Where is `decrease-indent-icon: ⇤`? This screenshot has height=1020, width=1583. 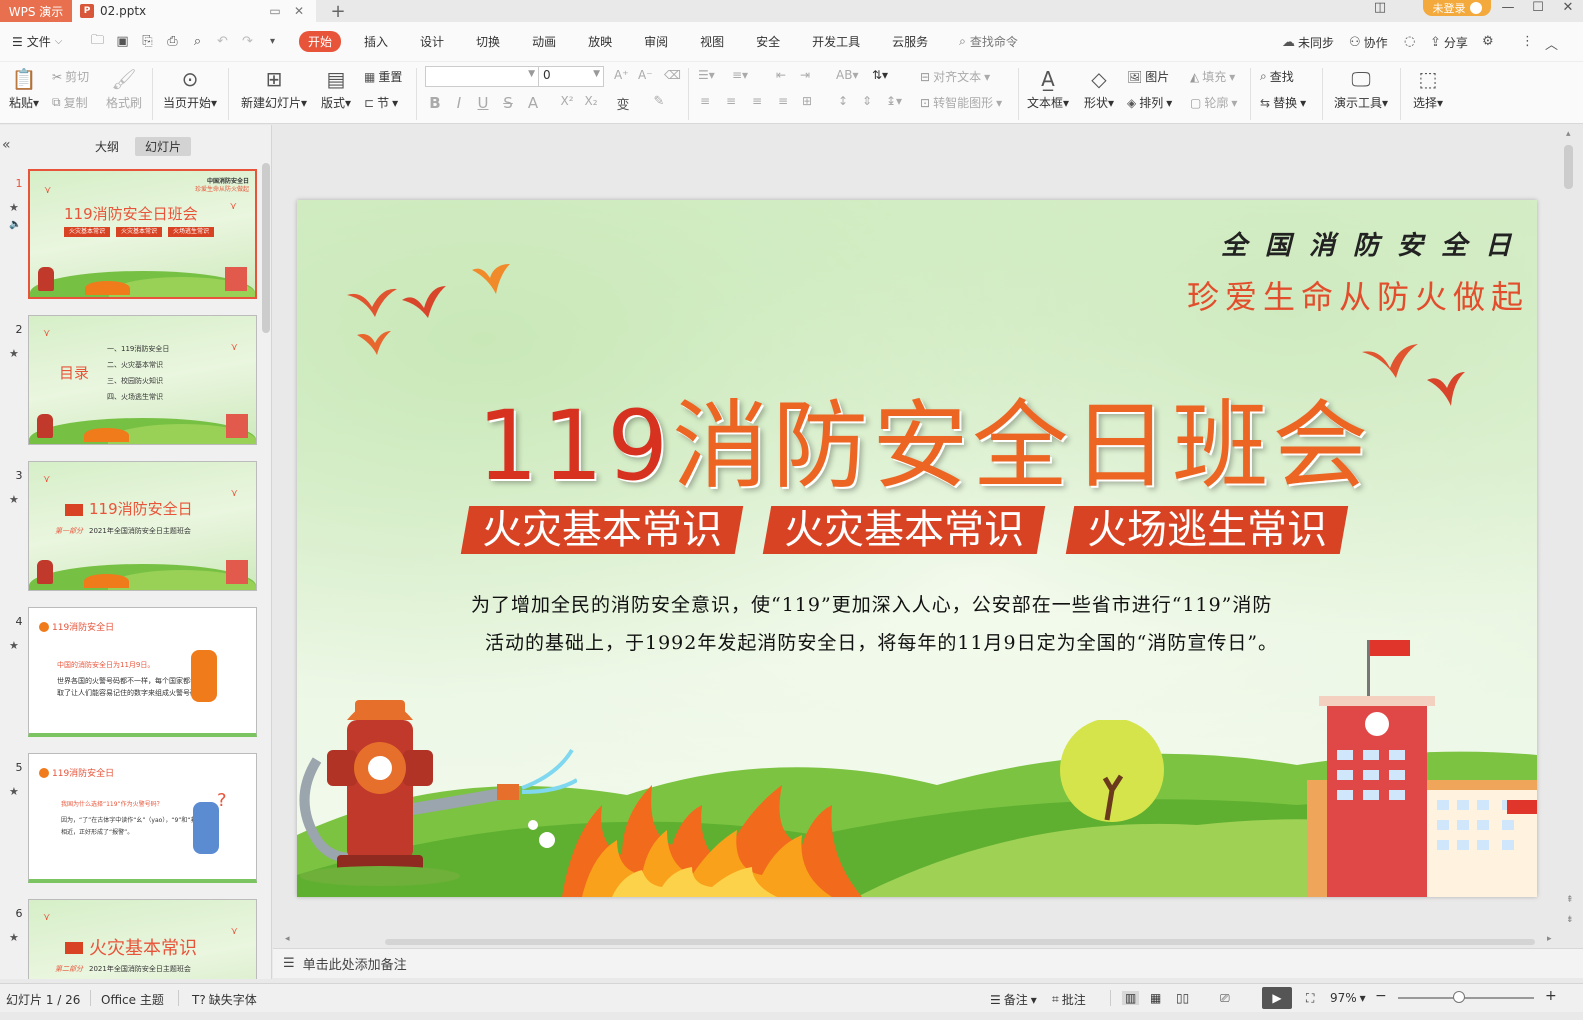
decrease-indent-icon: ⇤ is located at coordinates (781, 75).